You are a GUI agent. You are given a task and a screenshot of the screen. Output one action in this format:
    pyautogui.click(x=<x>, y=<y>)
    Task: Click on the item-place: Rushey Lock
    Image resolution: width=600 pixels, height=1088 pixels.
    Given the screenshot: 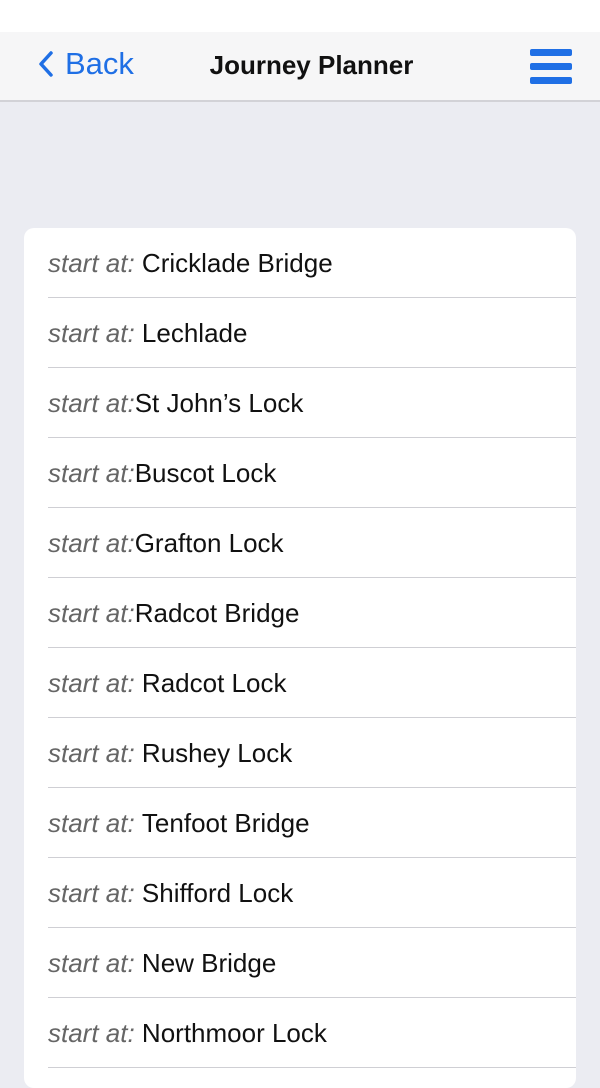 What is the action you would take?
    pyautogui.click(x=217, y=752)
    